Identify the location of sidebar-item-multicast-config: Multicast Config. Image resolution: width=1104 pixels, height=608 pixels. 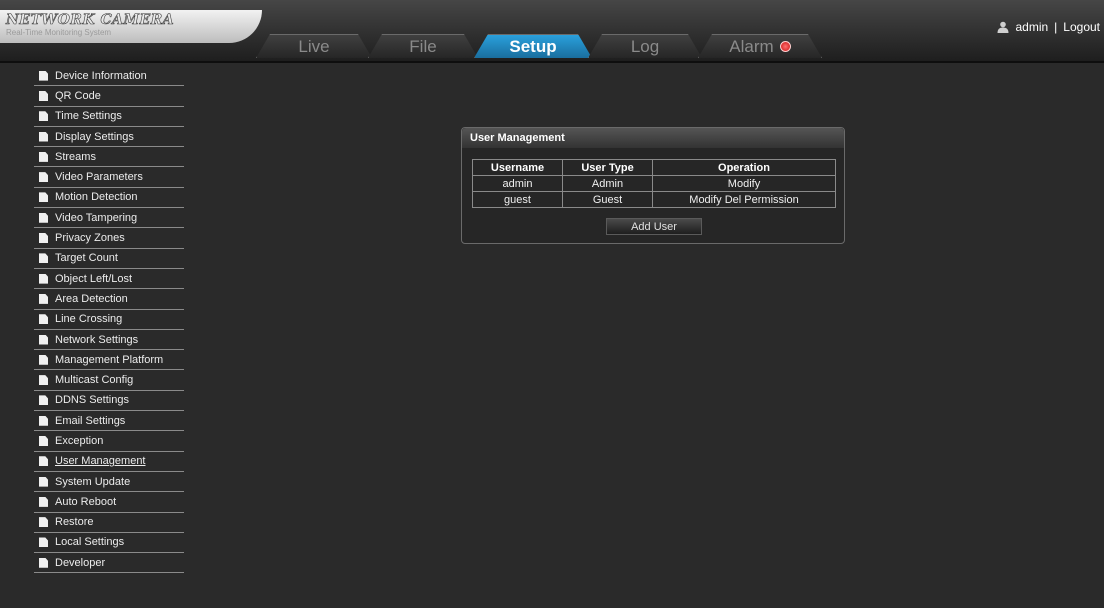
(109, 380).